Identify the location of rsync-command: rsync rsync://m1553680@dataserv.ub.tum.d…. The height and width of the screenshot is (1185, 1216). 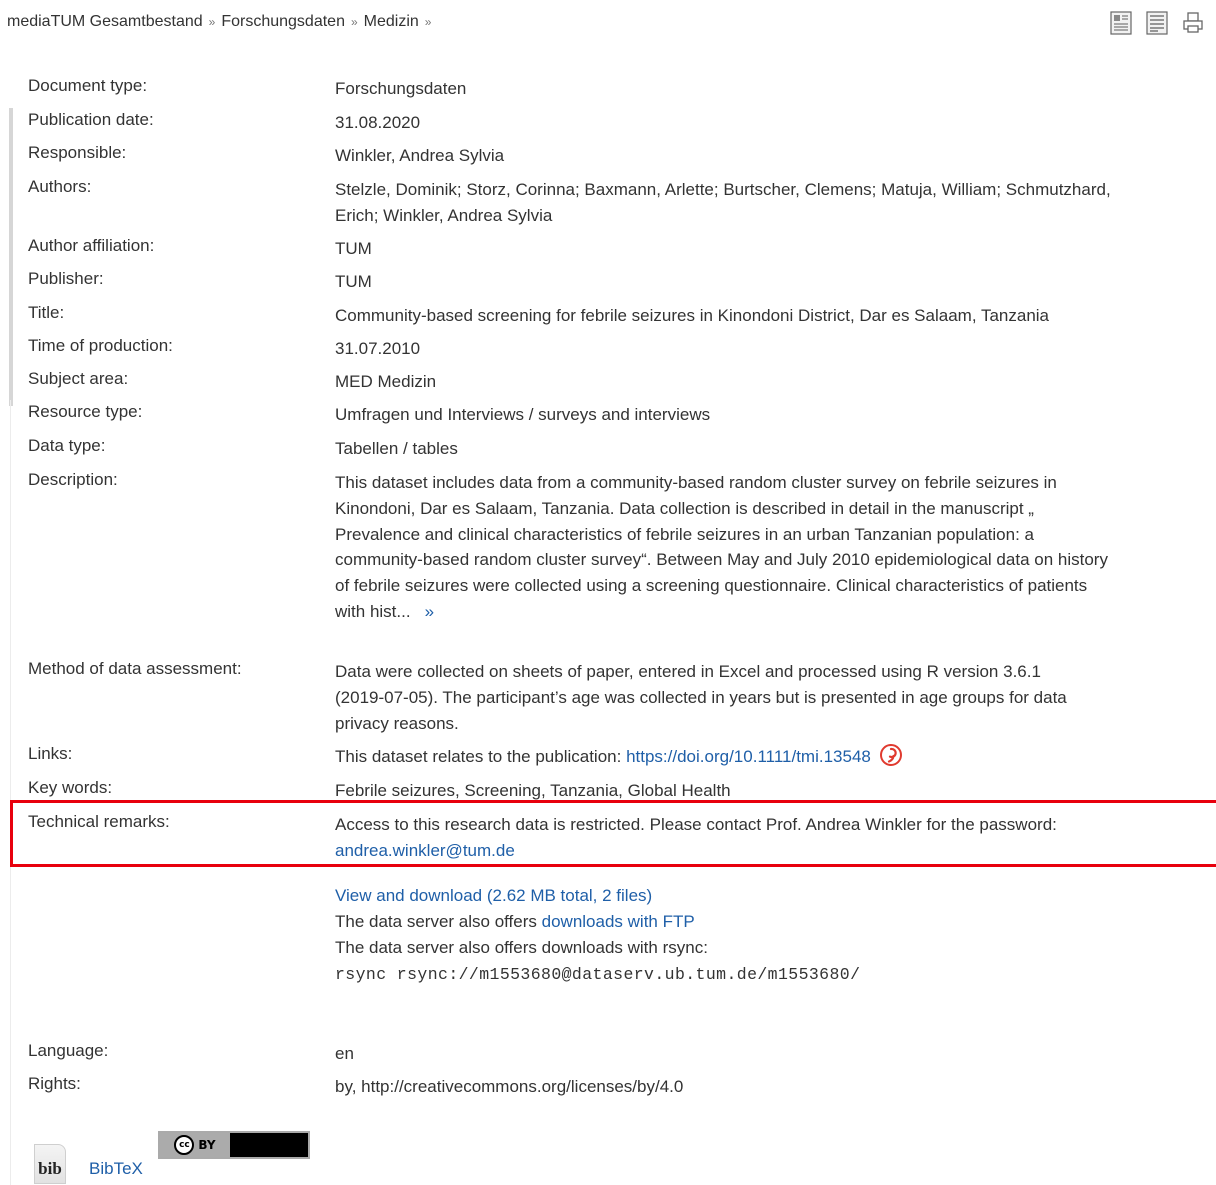
(598, 975).